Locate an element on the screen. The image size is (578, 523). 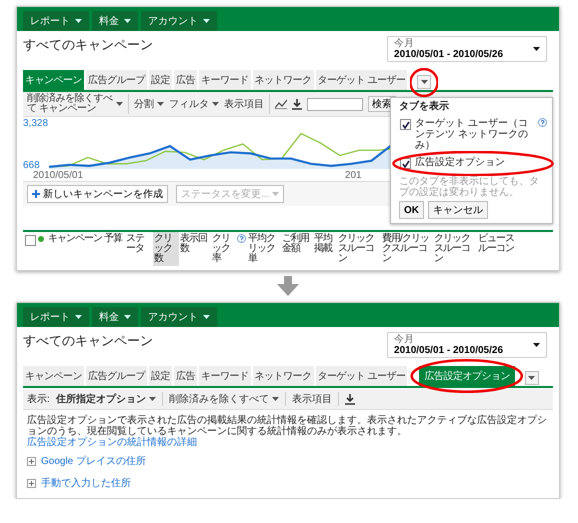
column-header: 予算 is located at coordinates (113, 239).